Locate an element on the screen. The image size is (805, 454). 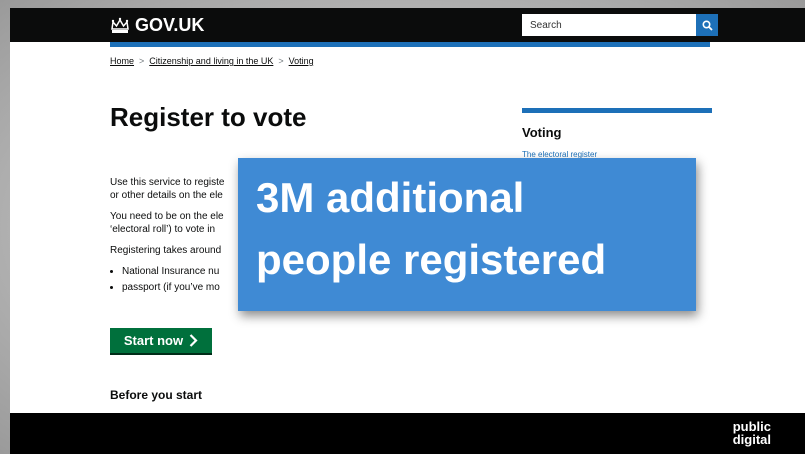
search-icon is located at coordinates (707, 25).